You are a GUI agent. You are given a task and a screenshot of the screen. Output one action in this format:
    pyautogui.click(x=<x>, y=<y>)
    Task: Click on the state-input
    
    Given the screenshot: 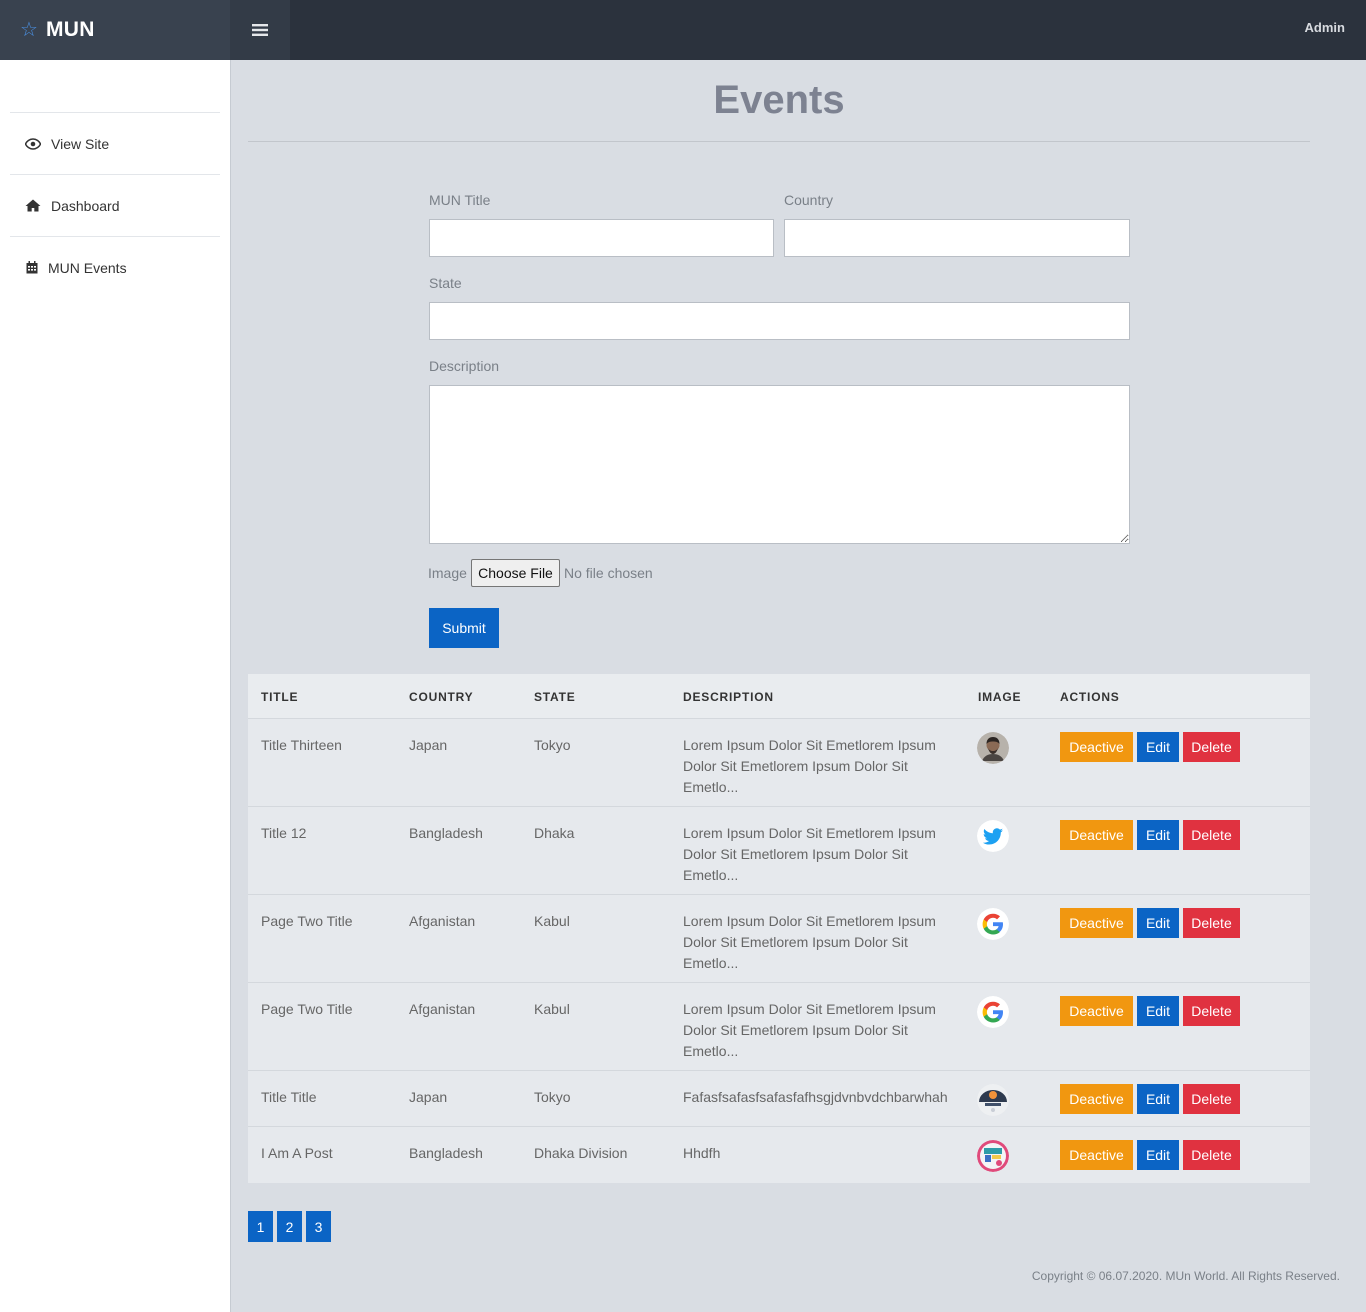 What is the action you would take?
    pyautogui.click(x=779, y=321)
    